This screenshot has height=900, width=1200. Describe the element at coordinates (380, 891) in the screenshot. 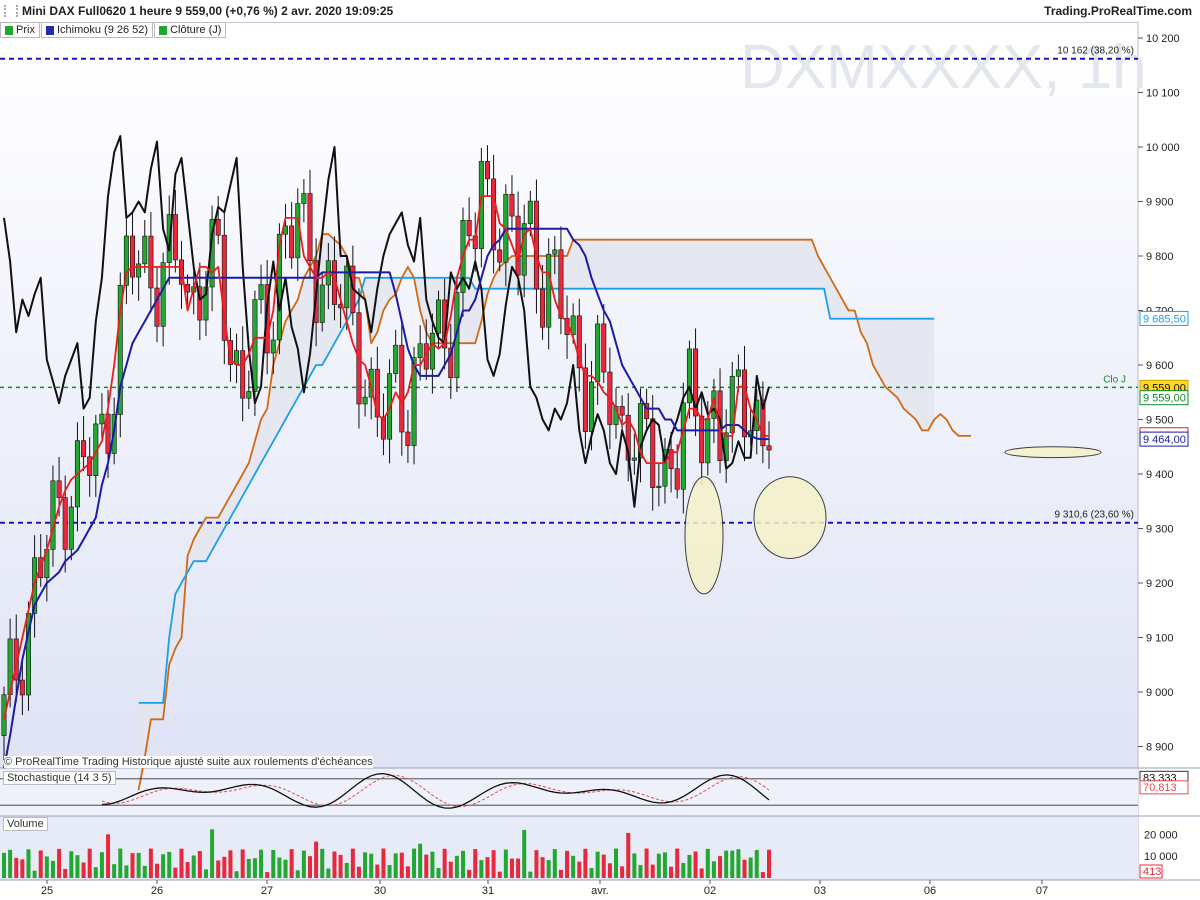

I see `x-tick-label: 30` at that location.